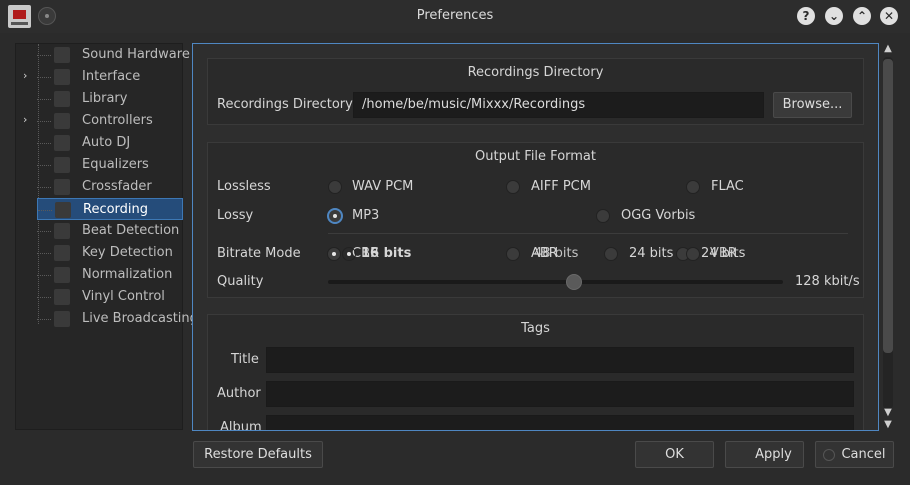  Describe the element at coordinates (62, 121) in the screenshot. I see `controller-icon` at that location.